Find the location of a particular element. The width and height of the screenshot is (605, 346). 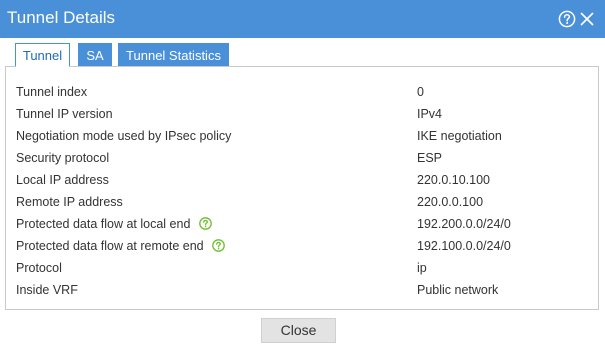

detail-row-security-protocol: Security protocol ESP is located at coordinates (306, 158).